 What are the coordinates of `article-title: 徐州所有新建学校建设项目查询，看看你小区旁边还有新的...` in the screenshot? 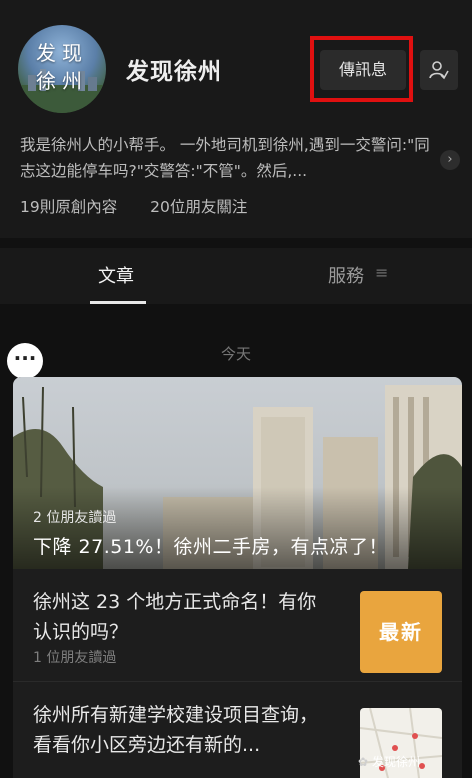 It's located at (176, 730).